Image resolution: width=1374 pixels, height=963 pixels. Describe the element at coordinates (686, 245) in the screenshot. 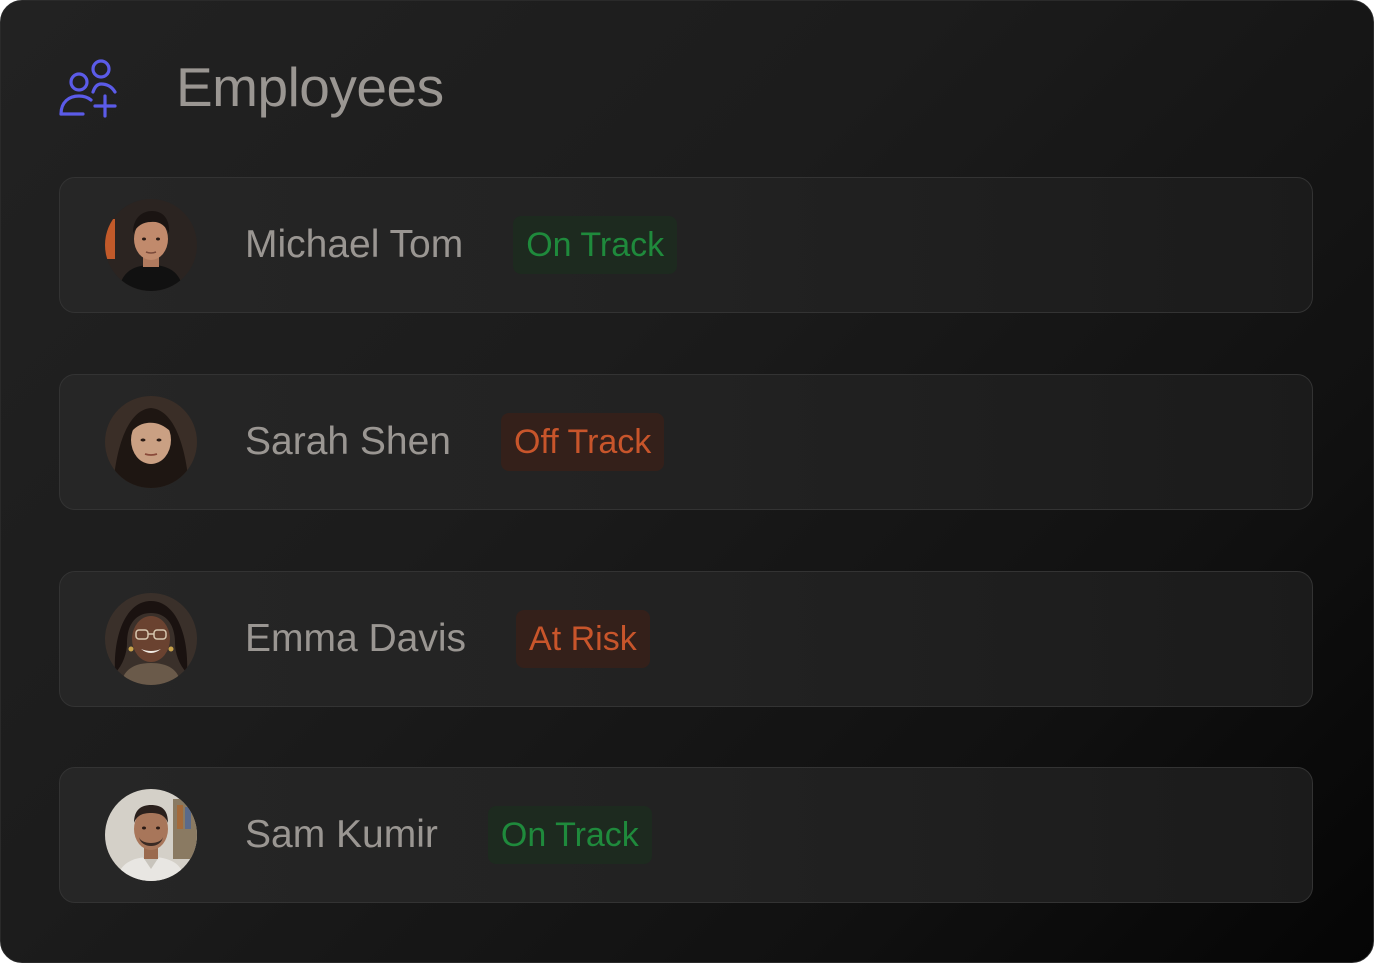

I see `employee-row: Michael Tom On Track` at that location.